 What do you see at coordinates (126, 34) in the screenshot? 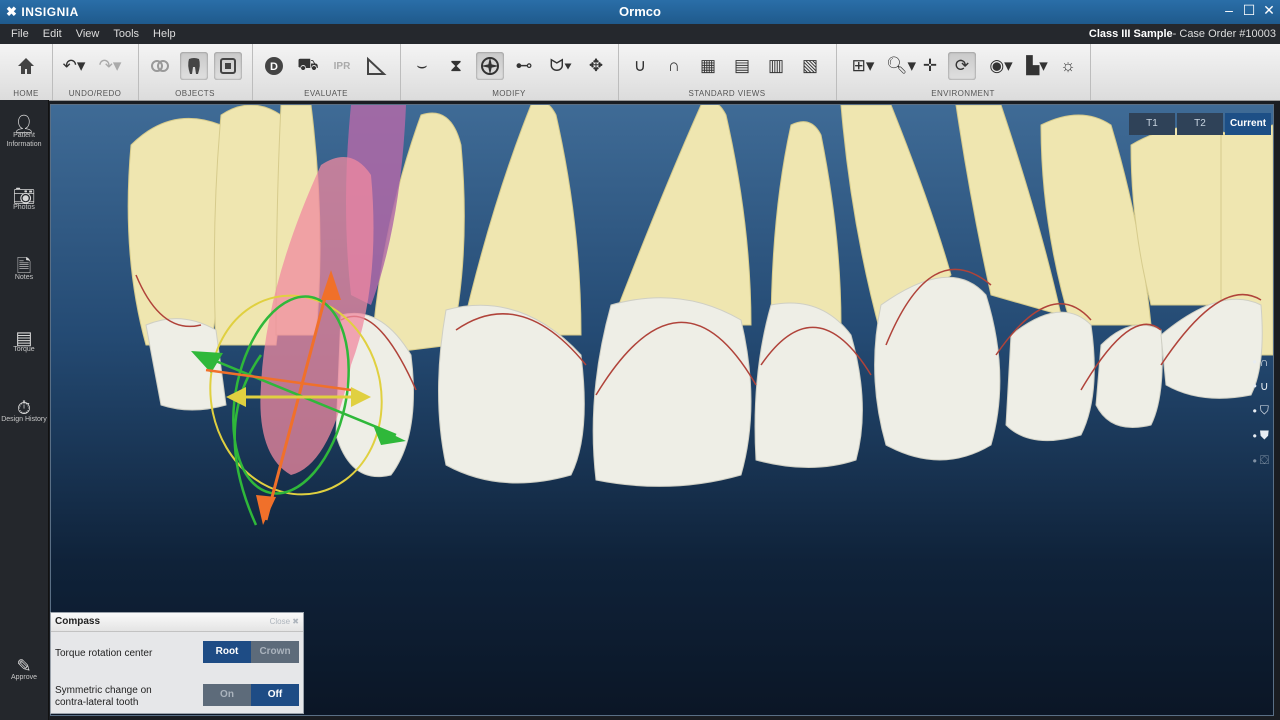
I see `menu-tools: Tools` at bounding box center [126, 34].